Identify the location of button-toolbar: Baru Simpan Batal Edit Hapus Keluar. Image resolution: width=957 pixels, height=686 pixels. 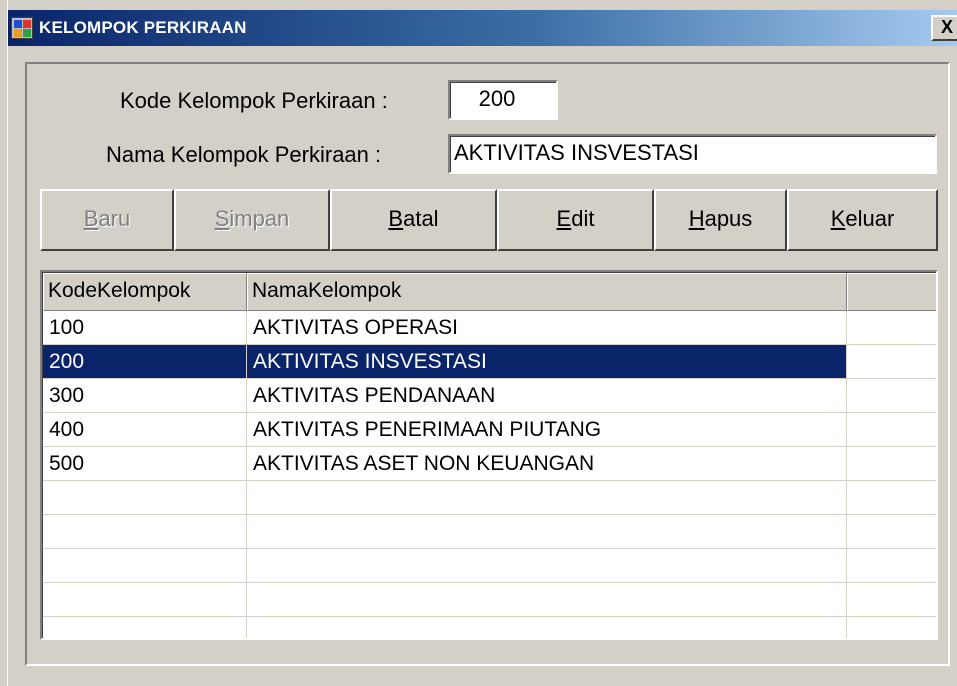
(489, 220).